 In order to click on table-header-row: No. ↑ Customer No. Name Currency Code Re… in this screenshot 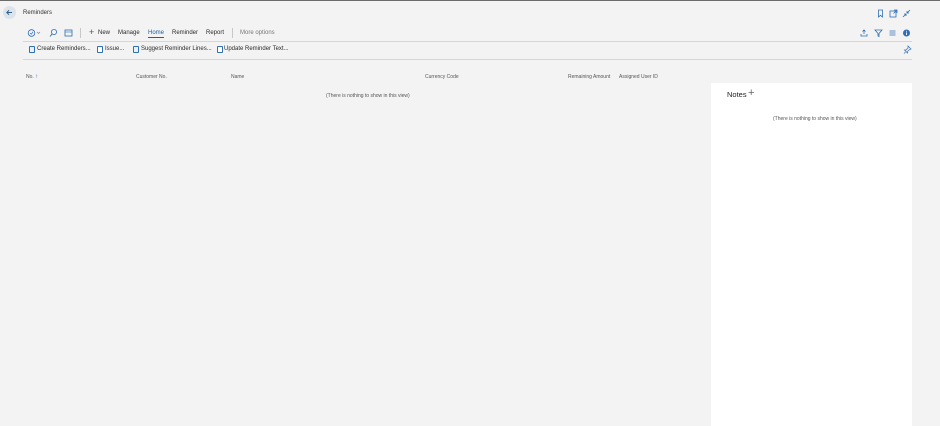, I will do `click(363, 77)`.